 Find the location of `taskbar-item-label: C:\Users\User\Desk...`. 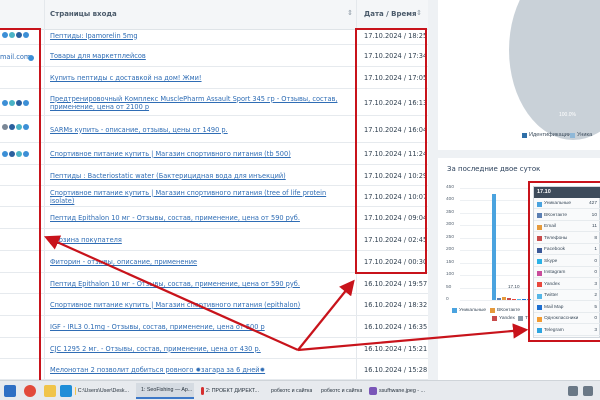

taskbar-item-label: C:\Users\User\Desk... is located at coordinates (103, 391).